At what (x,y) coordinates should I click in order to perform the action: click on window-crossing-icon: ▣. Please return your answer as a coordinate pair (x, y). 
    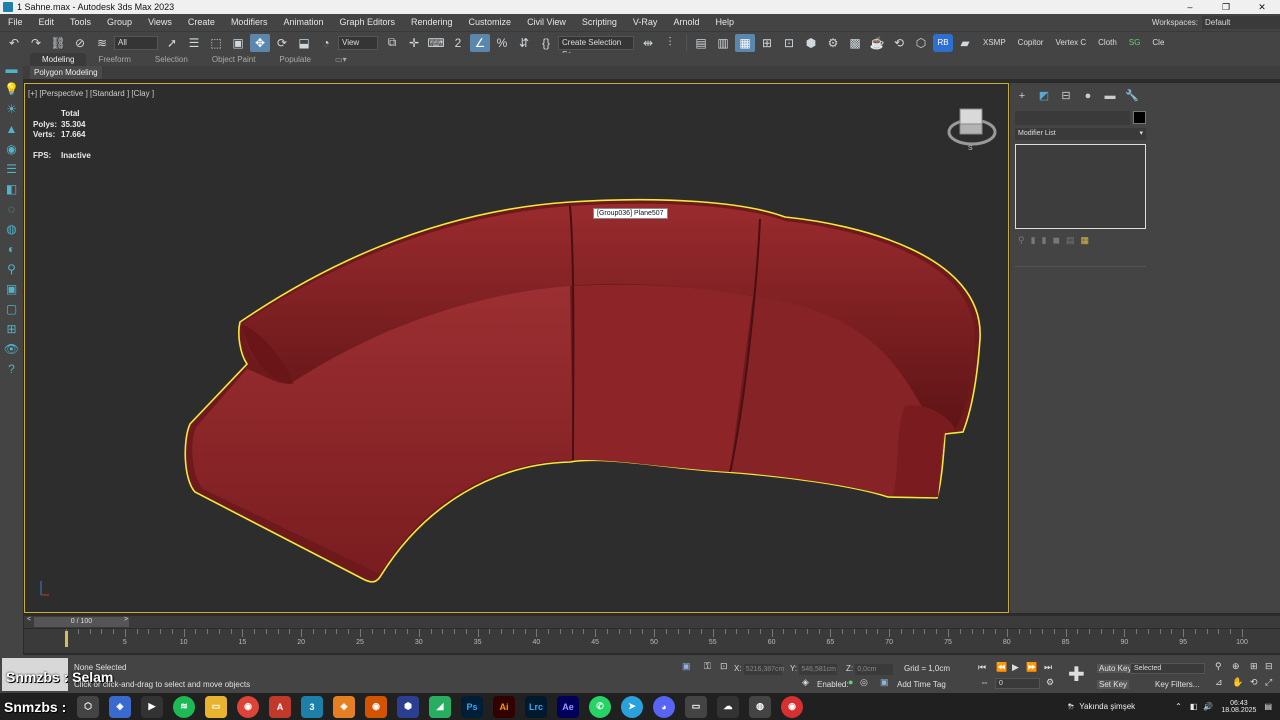
    Looking at the image, I should click on (238, 43).